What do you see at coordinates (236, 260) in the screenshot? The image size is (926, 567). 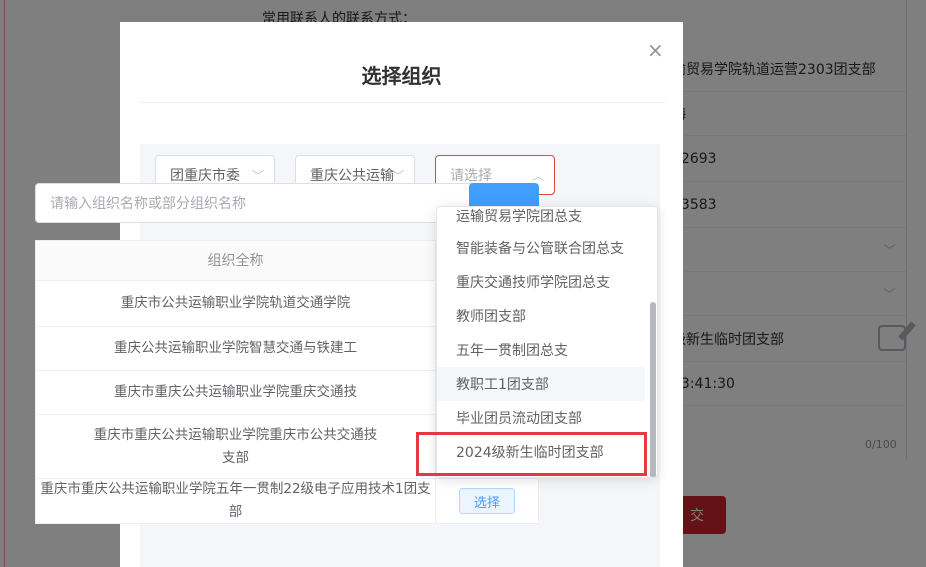 I see `column-header-fullname: 组织全称` at bounding box center [236, 260].